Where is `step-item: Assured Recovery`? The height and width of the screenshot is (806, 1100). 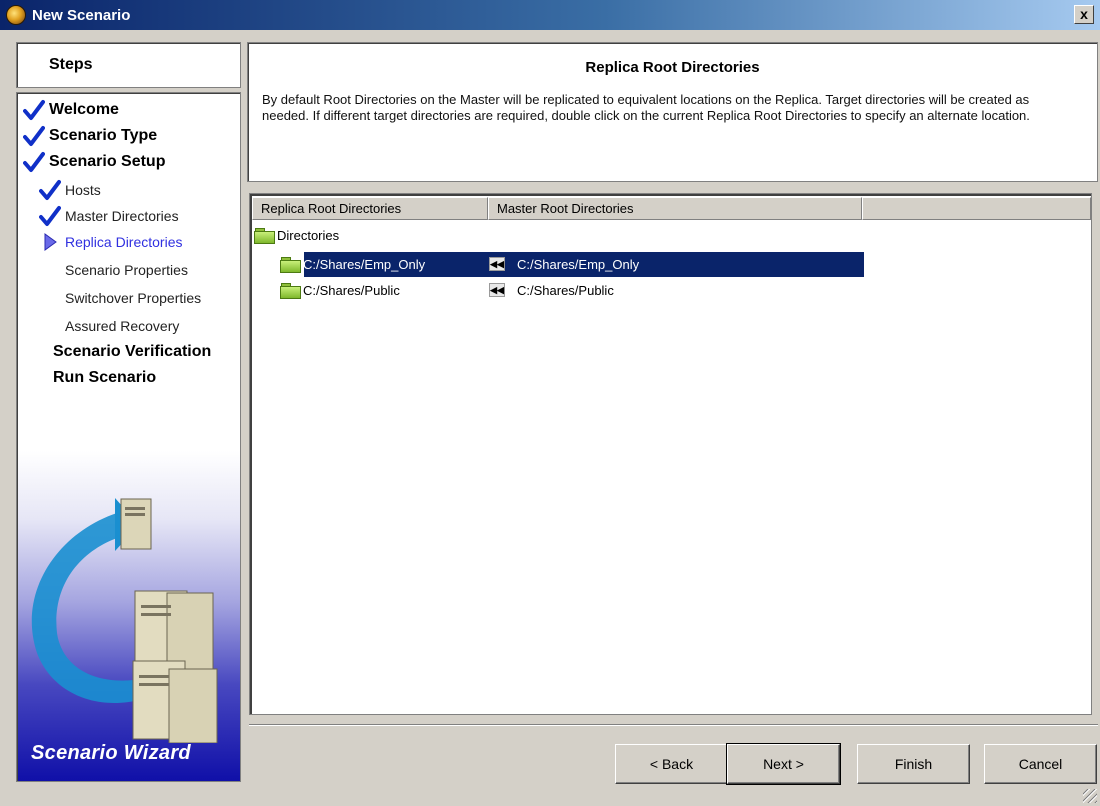 step-item: Assured Recovery is located at coordinates (109, 326).